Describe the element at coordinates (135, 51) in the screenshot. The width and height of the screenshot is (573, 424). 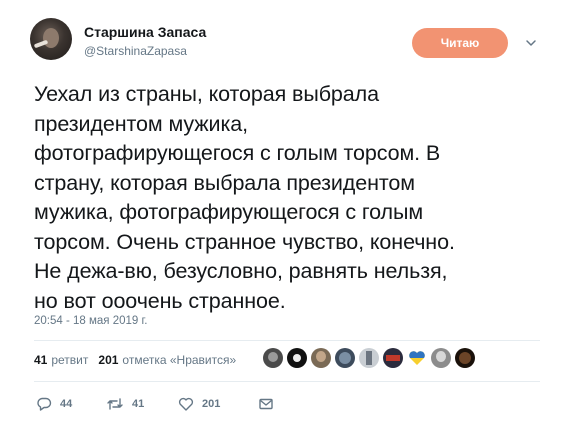
I see `author-handle: @StarshinaZapasa` at that location.